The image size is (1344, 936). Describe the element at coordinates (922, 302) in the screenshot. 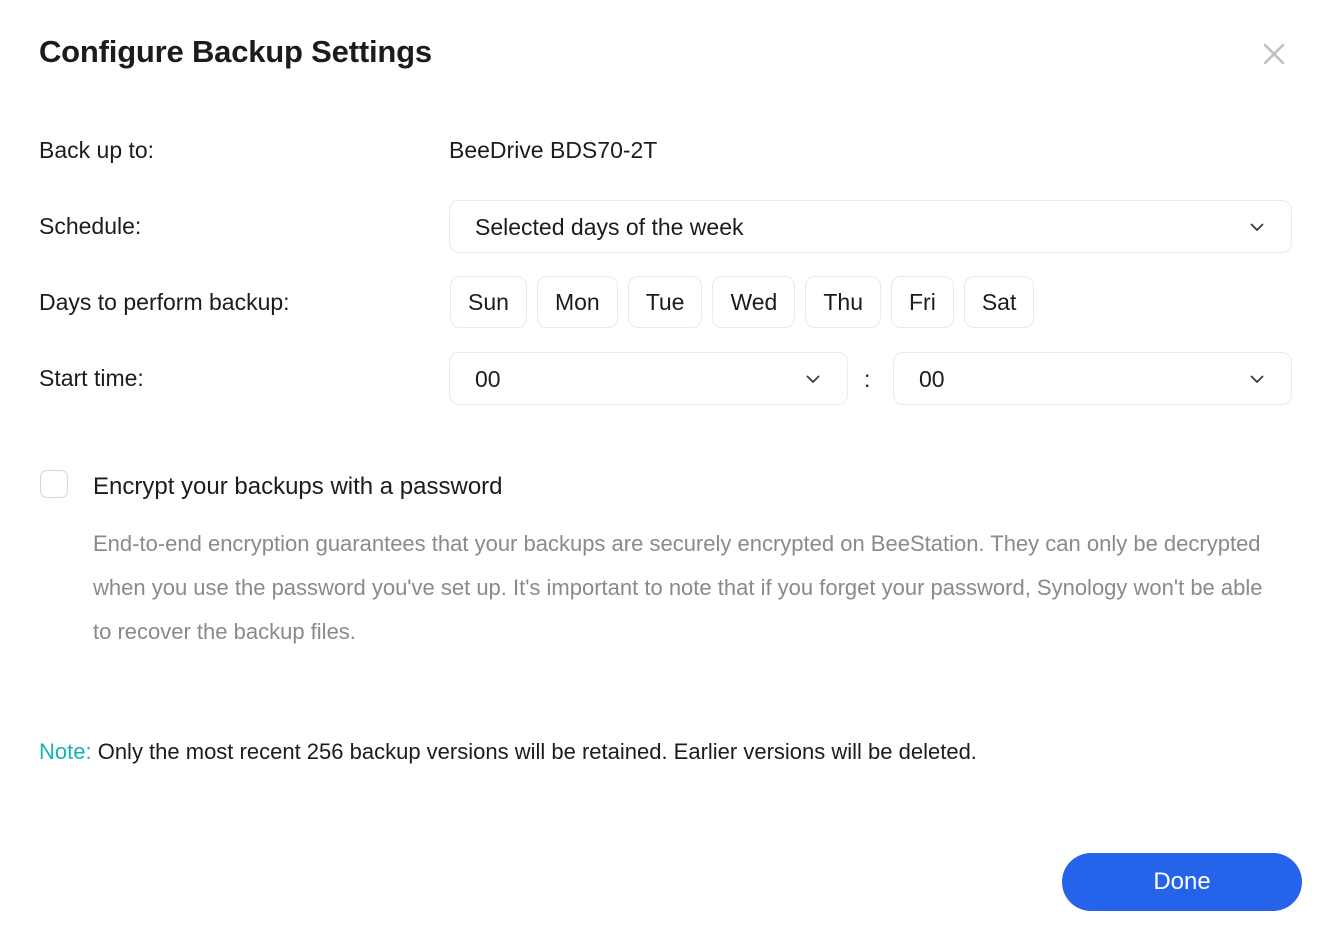

I see `day-chip-fri: Fri` at that location.